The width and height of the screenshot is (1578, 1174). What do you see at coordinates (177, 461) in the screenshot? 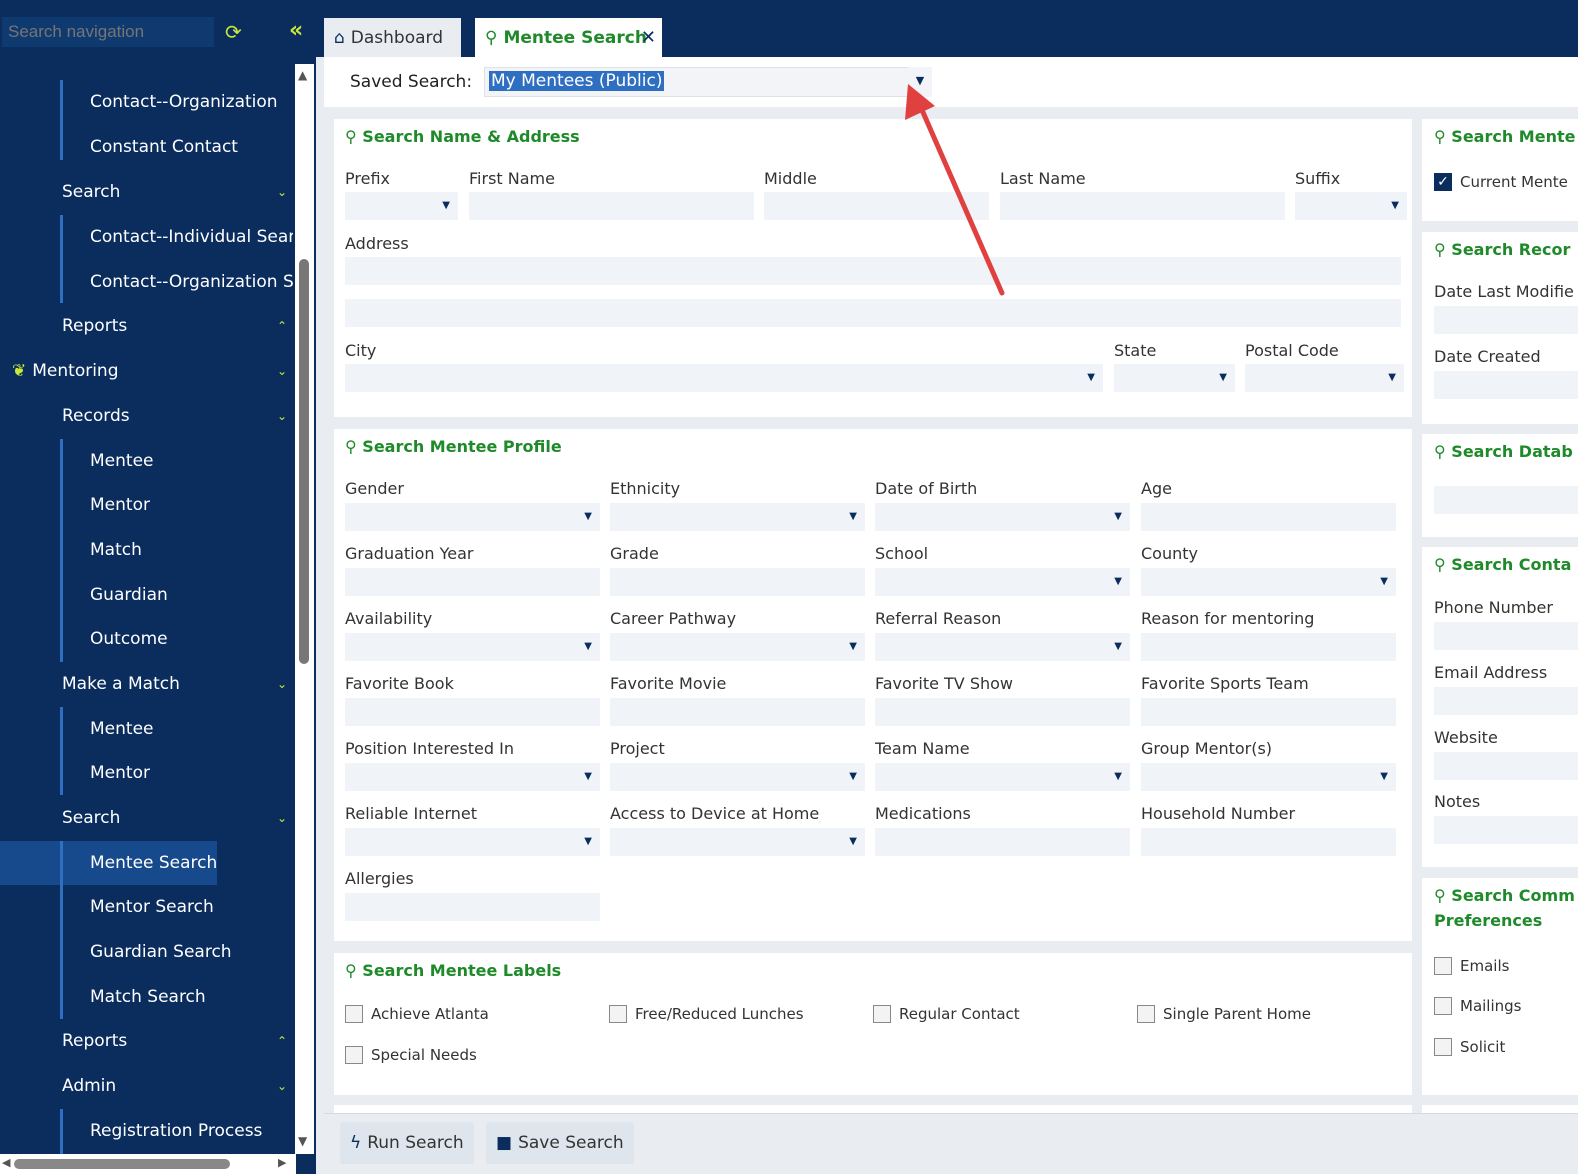
I see `sidebar-item-mentee: Mentee` at bounding box center [177, 461].